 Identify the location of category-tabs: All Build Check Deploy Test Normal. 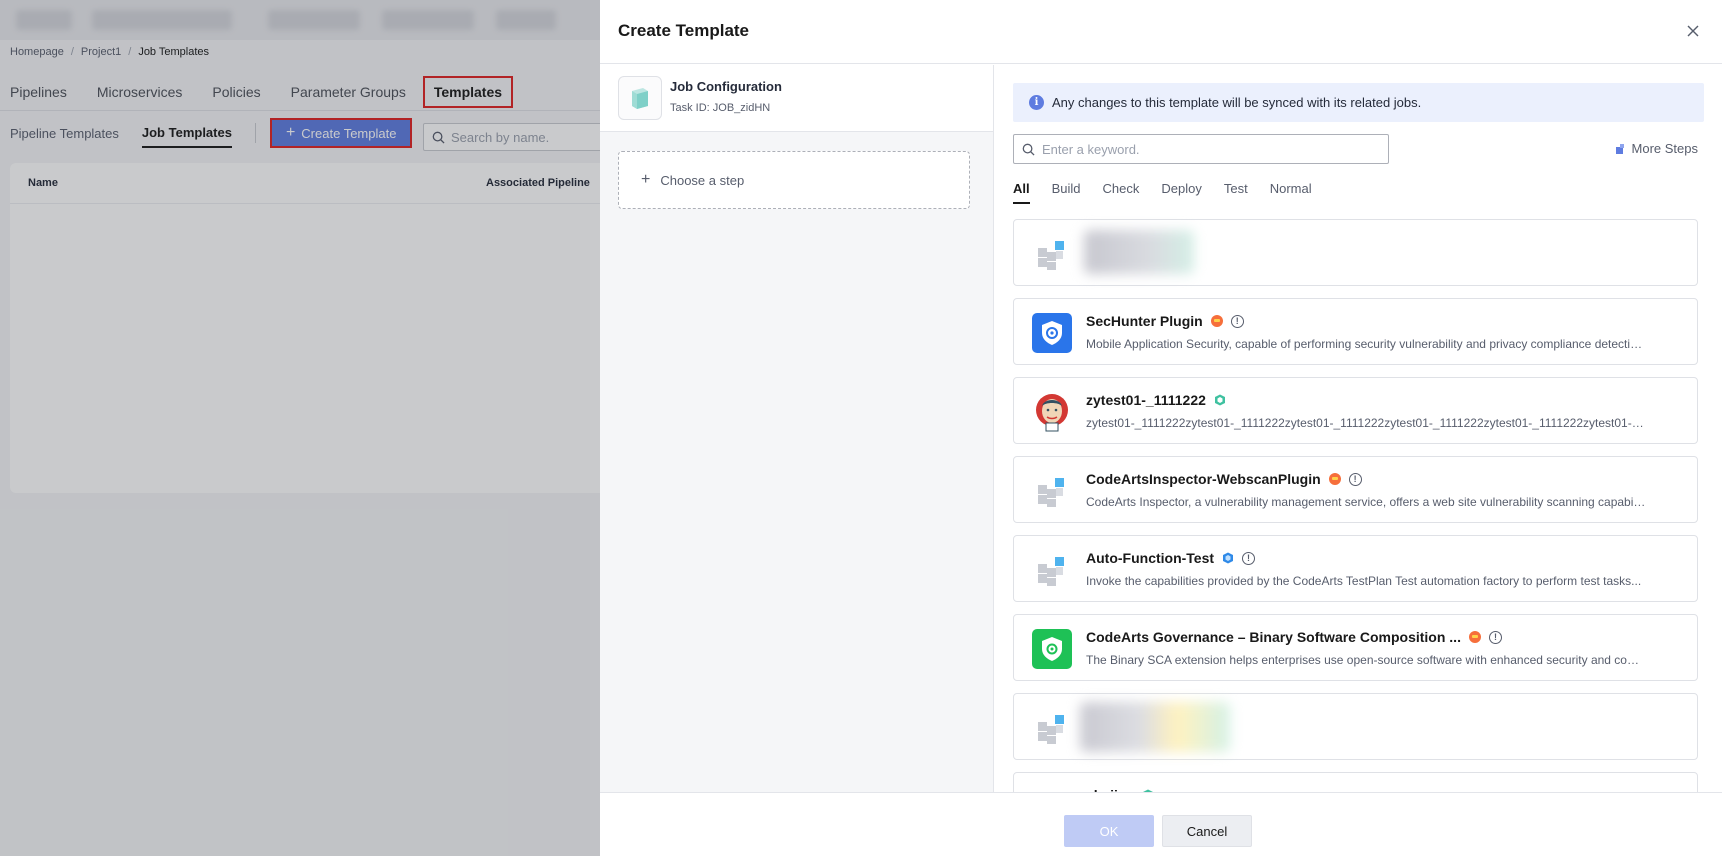
(1173, 192).